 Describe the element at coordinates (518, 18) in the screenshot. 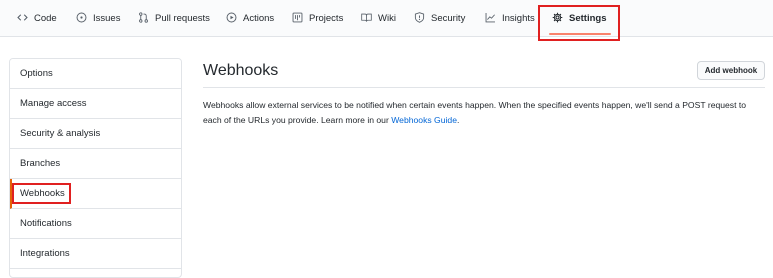

I see `tab-insights-label: Insights` at that location.